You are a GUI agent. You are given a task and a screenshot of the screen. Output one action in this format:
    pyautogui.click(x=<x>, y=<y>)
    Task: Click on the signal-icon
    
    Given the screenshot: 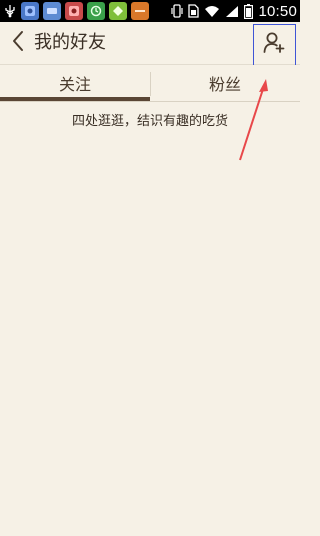 What is the action you would take?
    pyautogui.click(x=232, y=11)
    